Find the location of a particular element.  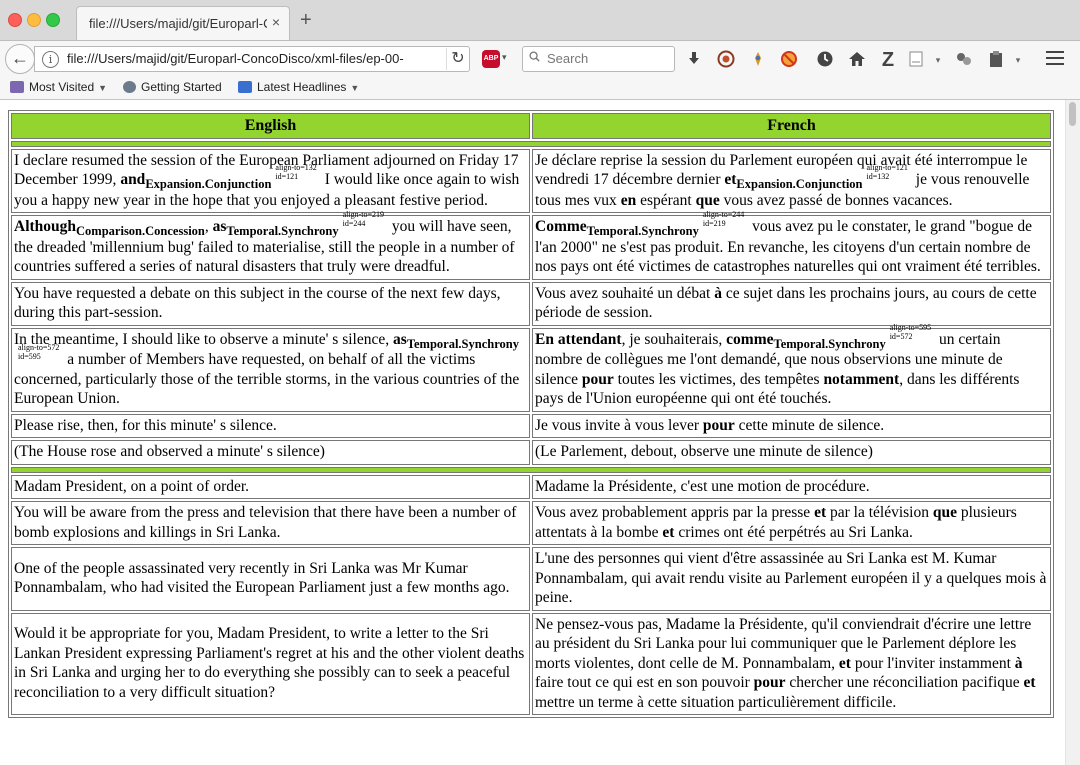

sentence-text: , is located at coordinates (208, 226).